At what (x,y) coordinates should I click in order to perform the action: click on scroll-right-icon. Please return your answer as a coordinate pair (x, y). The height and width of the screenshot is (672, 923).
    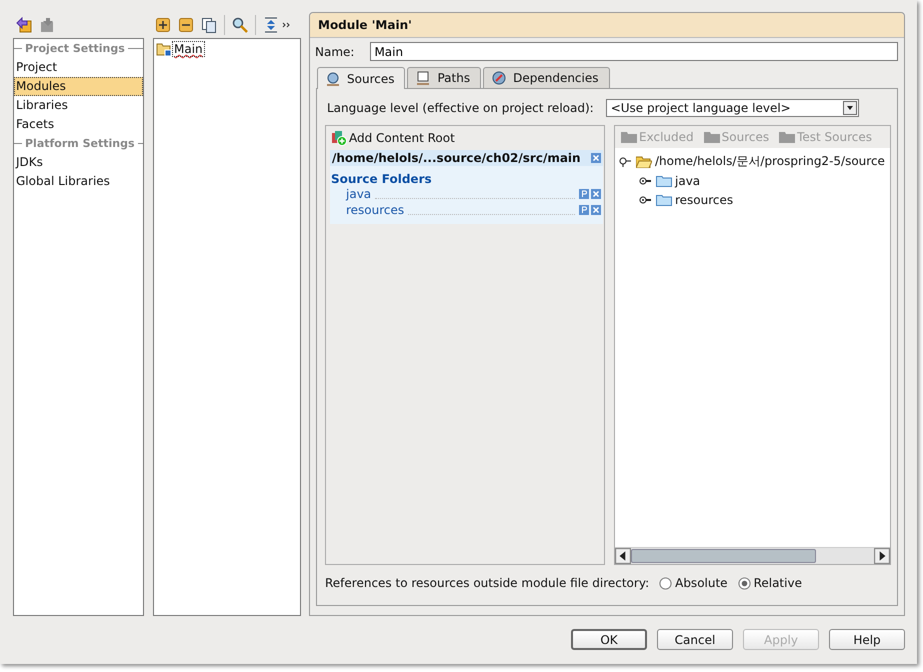
    Looking at the image, I should click on (882, 556).